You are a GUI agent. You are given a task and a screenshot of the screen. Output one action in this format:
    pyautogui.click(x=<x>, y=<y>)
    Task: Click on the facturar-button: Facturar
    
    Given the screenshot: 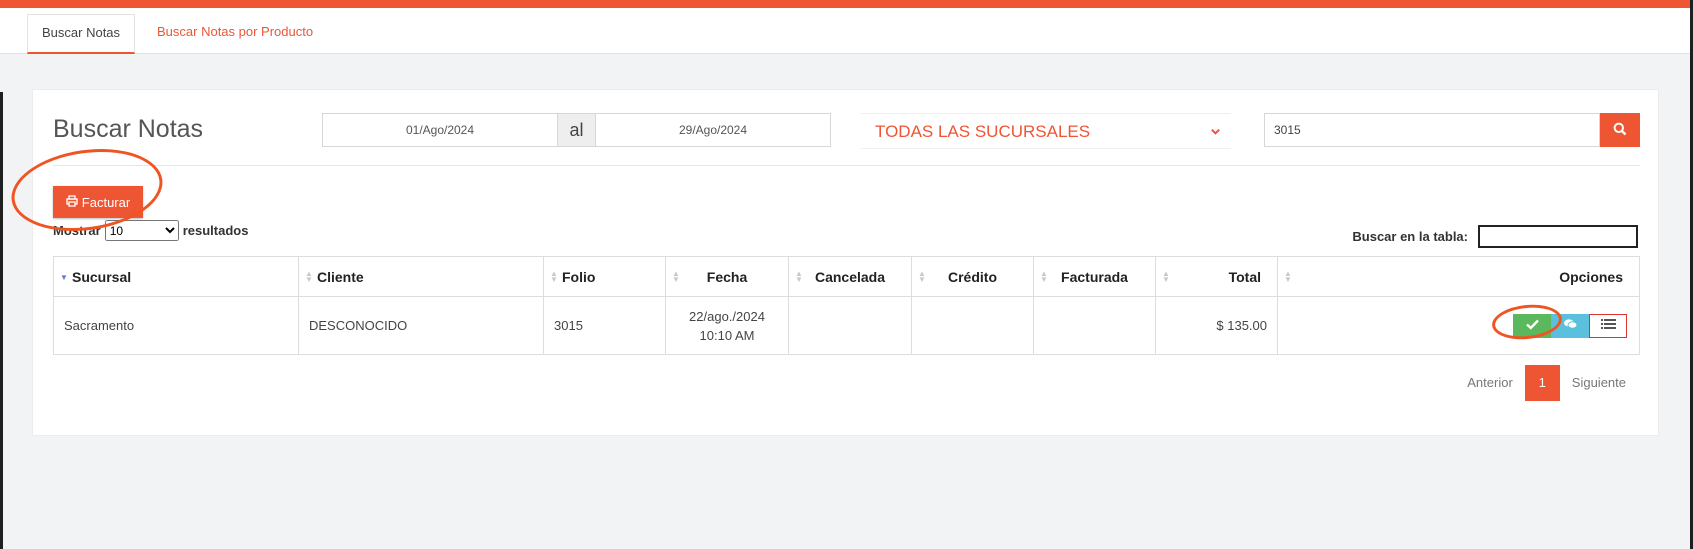 What is the action you would take?
    pyautogui.click(x=98, y=202)
    